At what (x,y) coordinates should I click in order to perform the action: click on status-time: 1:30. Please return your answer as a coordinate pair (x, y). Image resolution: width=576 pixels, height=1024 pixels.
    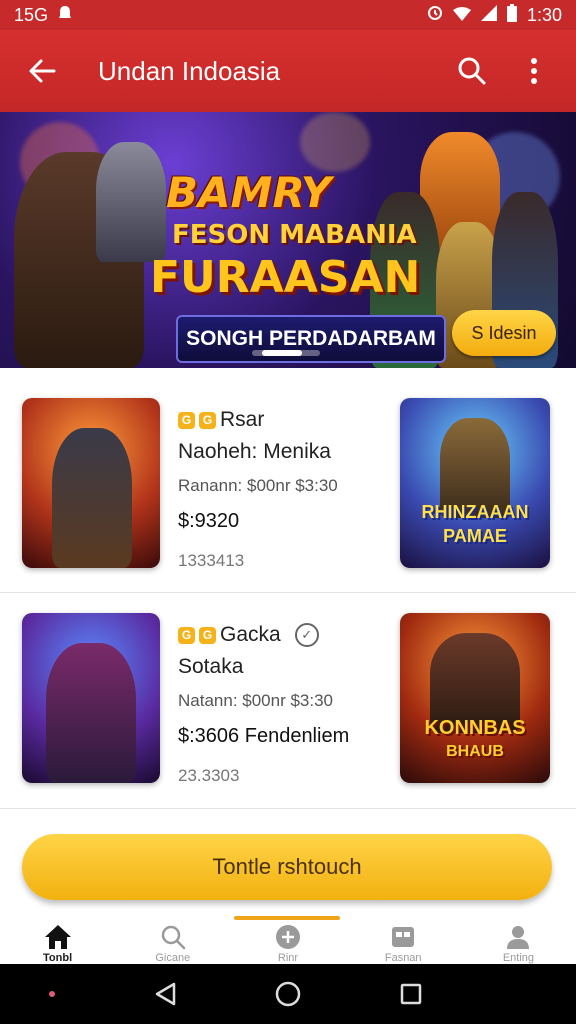
    Looking at the image, I should click on (544, 14).